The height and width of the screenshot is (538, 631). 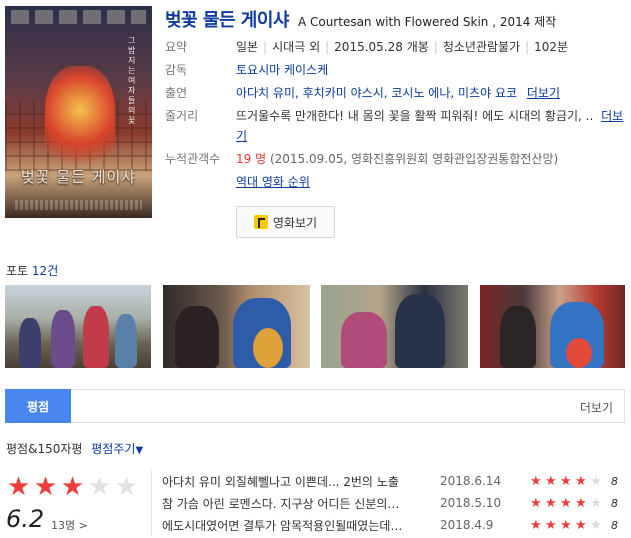 I want to click on caret-down-icon: ▼, so click(x=139, y=450).